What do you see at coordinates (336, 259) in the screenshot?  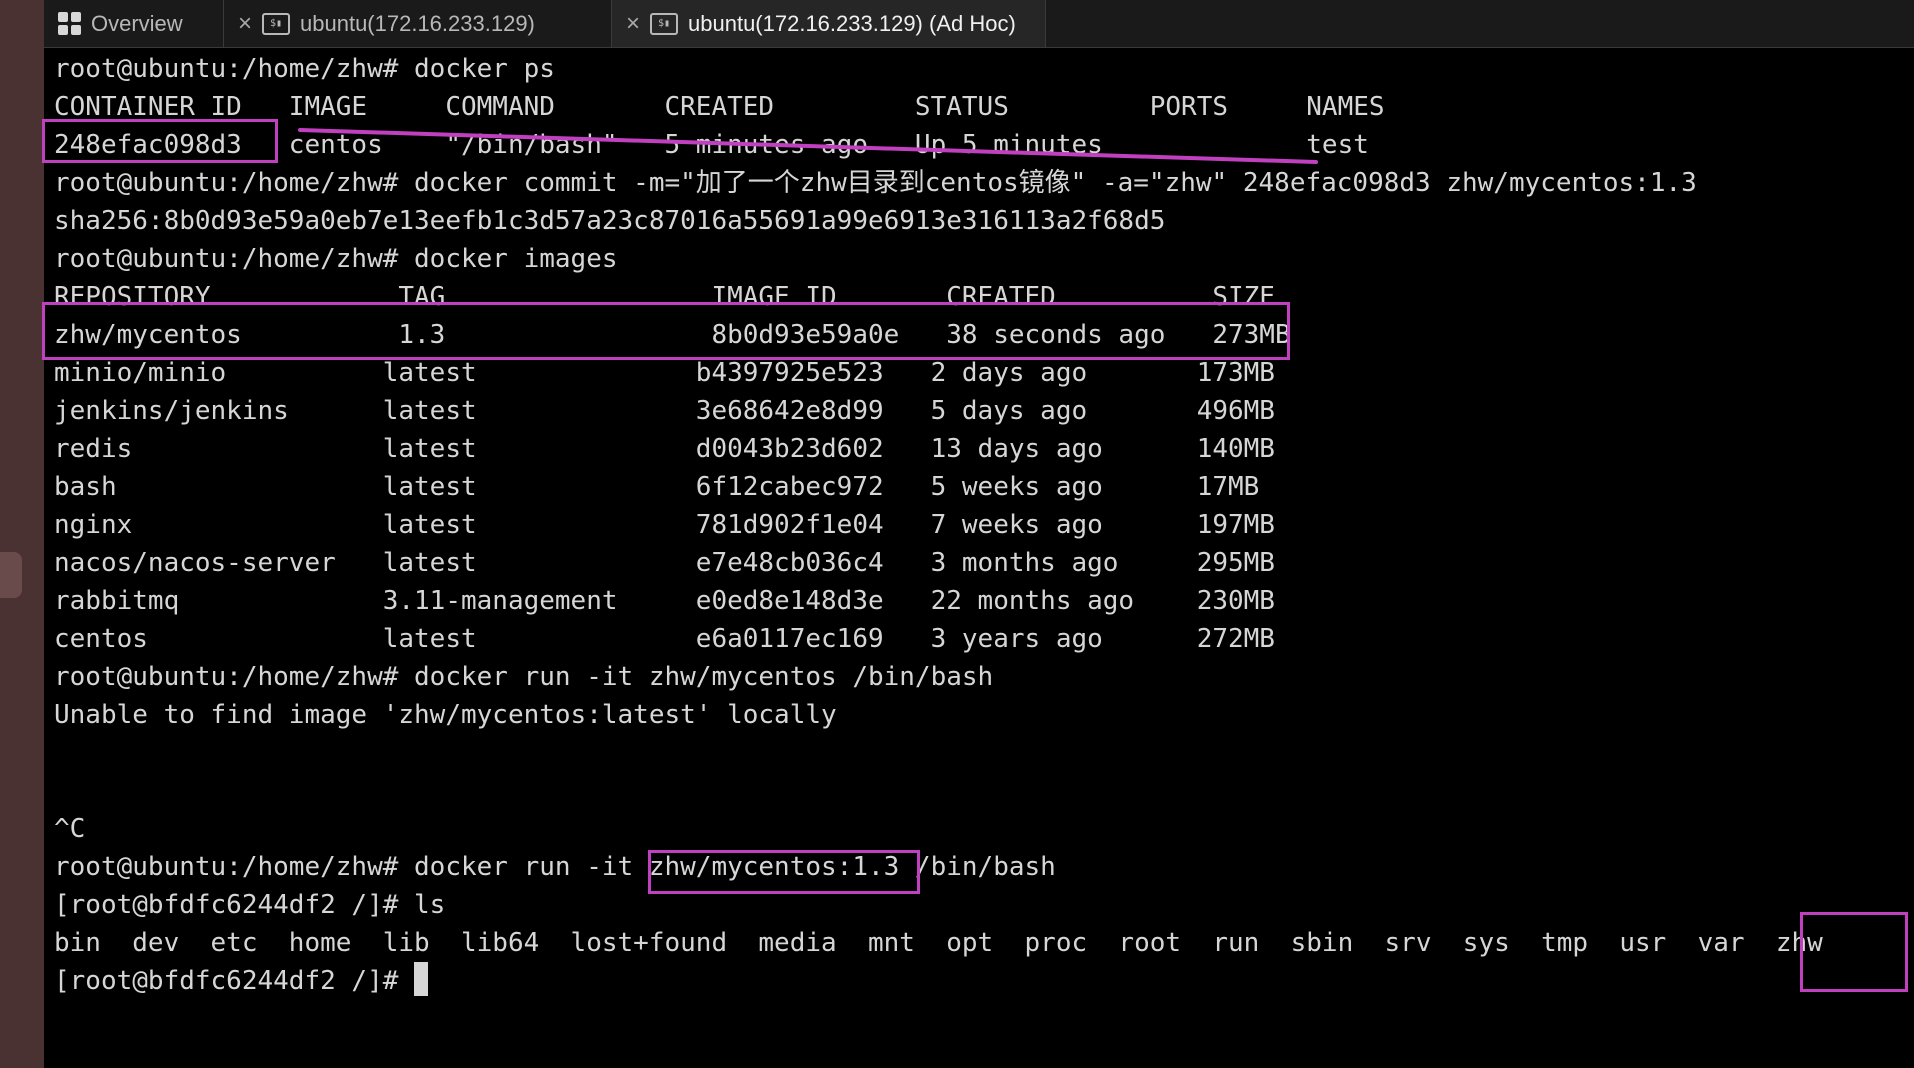 I see `terminal-line: root@ubuntu:/home/zhw# docker images` at bounding box center [336, 259].